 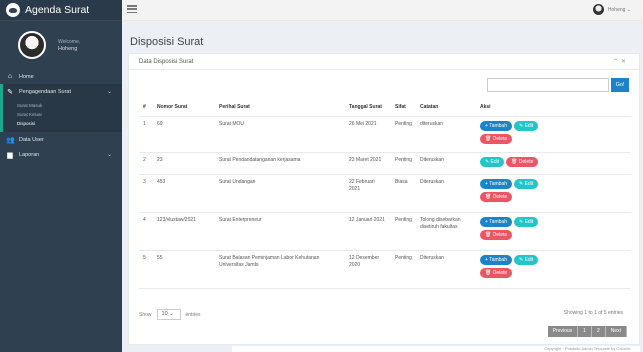 I want to click on sifat: Biasa, so click(x=403, y=193).